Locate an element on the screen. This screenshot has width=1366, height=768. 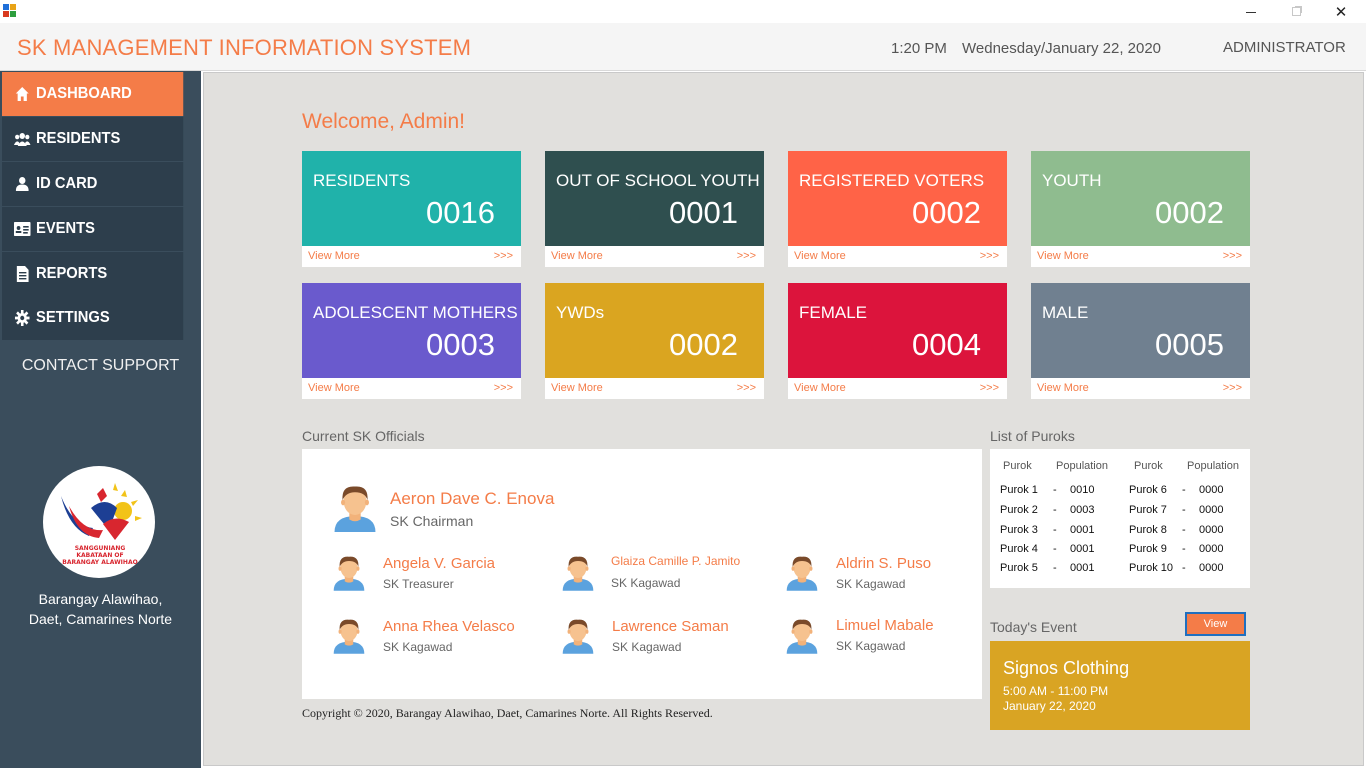
sidebar-item-events: EVENTS is located at coordinates (93, 229).